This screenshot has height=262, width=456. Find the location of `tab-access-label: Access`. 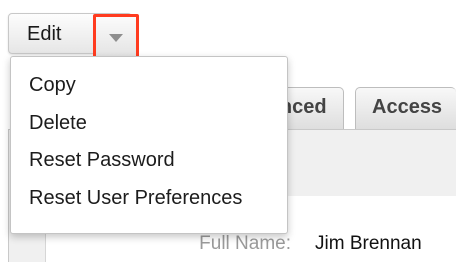

tab-access-label: Access is located at coordinates (407, 107).